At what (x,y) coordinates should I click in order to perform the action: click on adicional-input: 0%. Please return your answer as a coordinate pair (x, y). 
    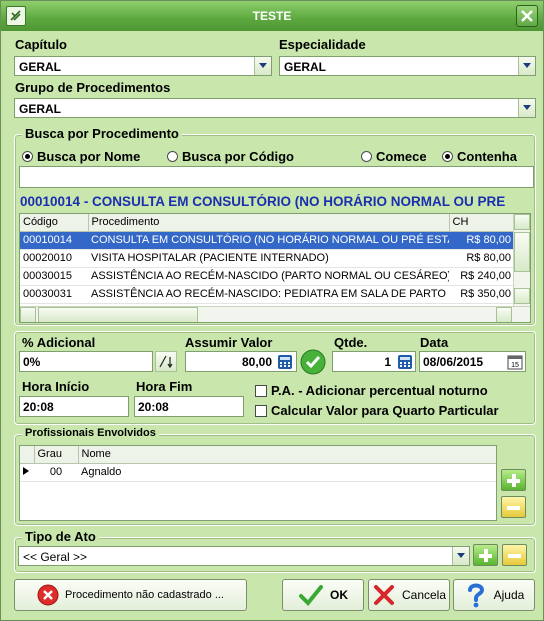
    Looking at the image, I should click on (86, 361).